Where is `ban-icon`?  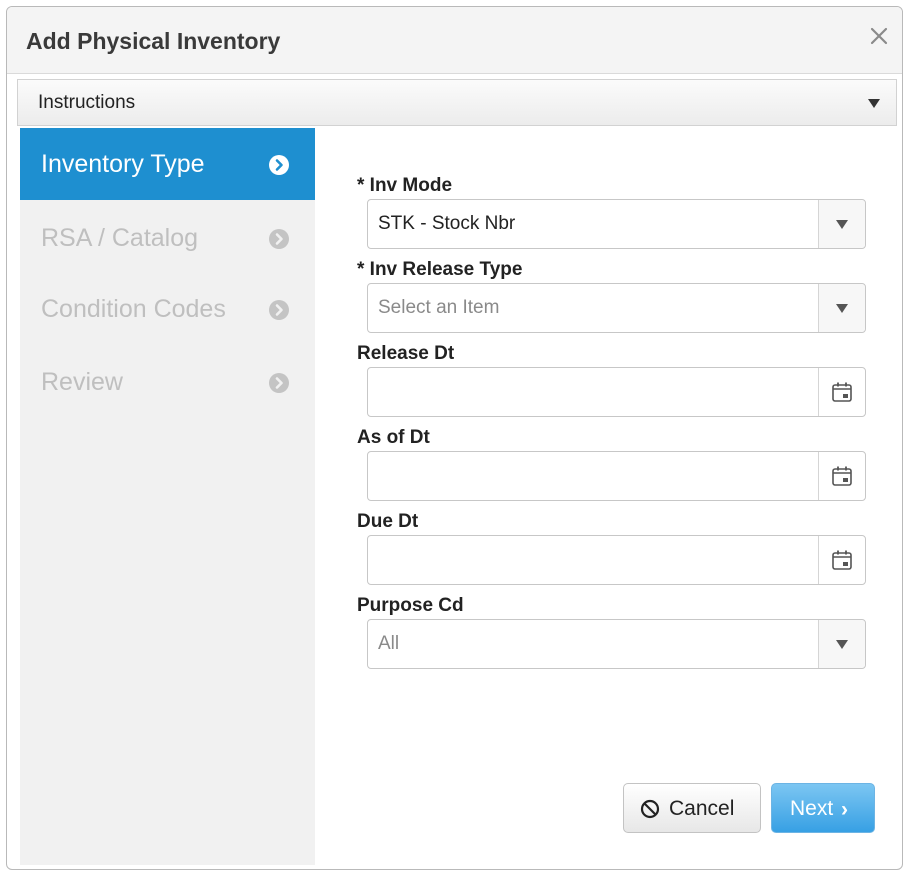
ban-icon is located at coordinates (650, 809).